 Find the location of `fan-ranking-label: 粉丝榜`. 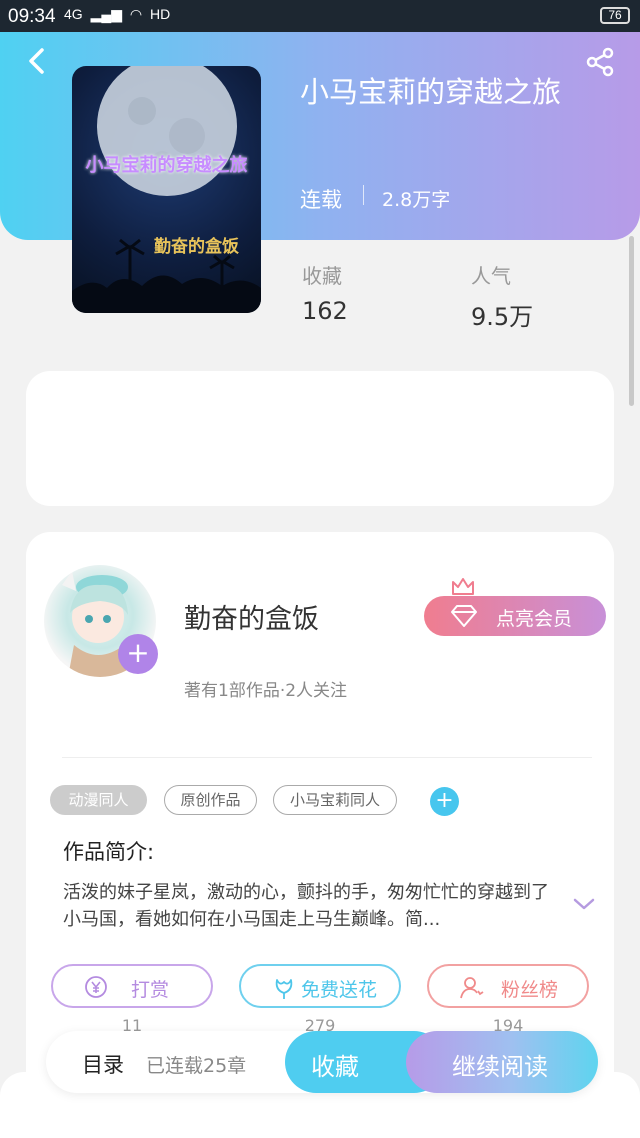

fan-ranking-label: 粉丝榜 is located at coordinates (530, 990).